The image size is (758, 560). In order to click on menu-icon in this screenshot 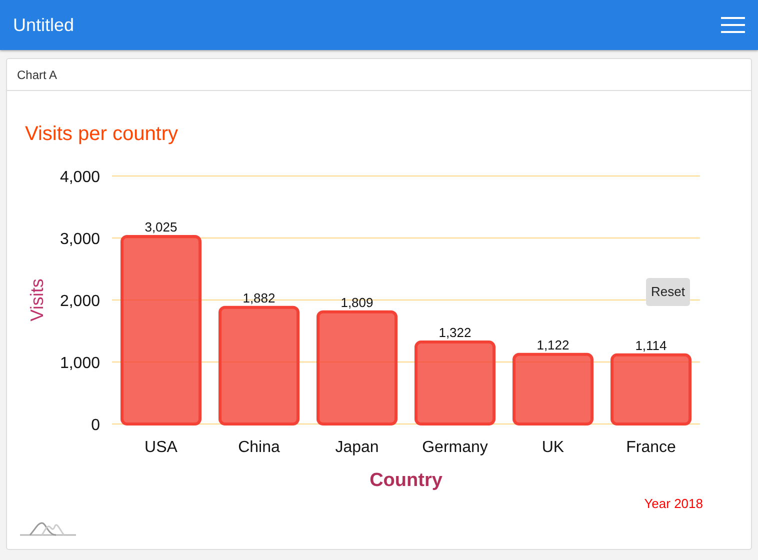, I will do `click(733, 25)`.